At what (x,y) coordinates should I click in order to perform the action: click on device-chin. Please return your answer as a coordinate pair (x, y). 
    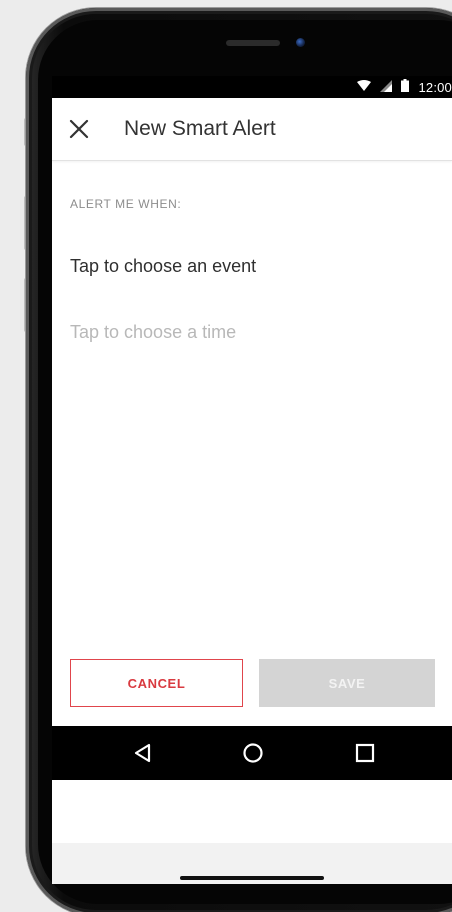
    Looking at the image, I should click on (252, 832).